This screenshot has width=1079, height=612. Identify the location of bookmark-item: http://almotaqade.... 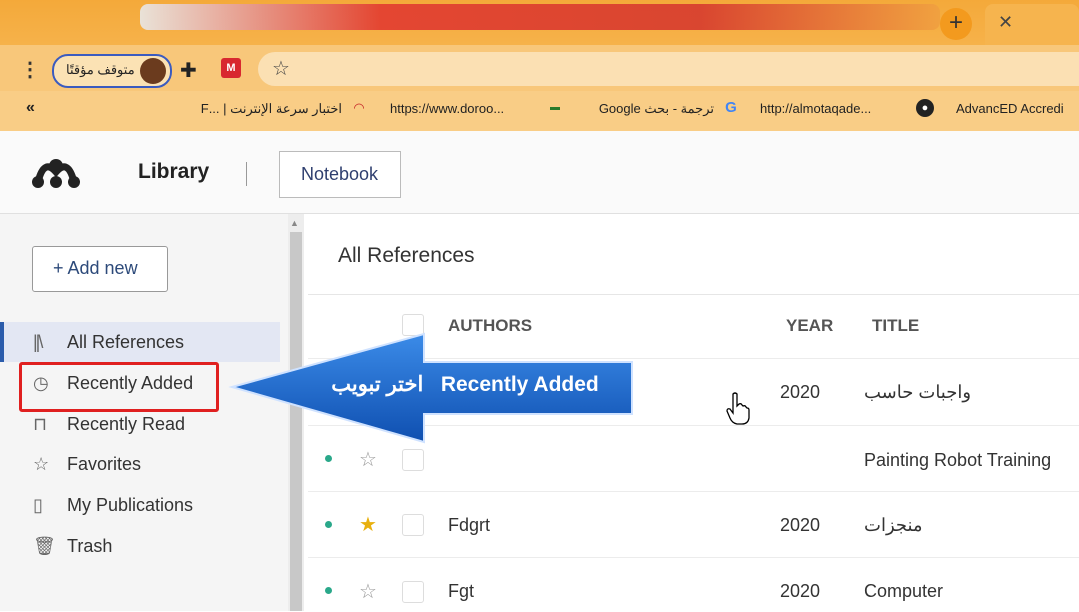
(815, 108).